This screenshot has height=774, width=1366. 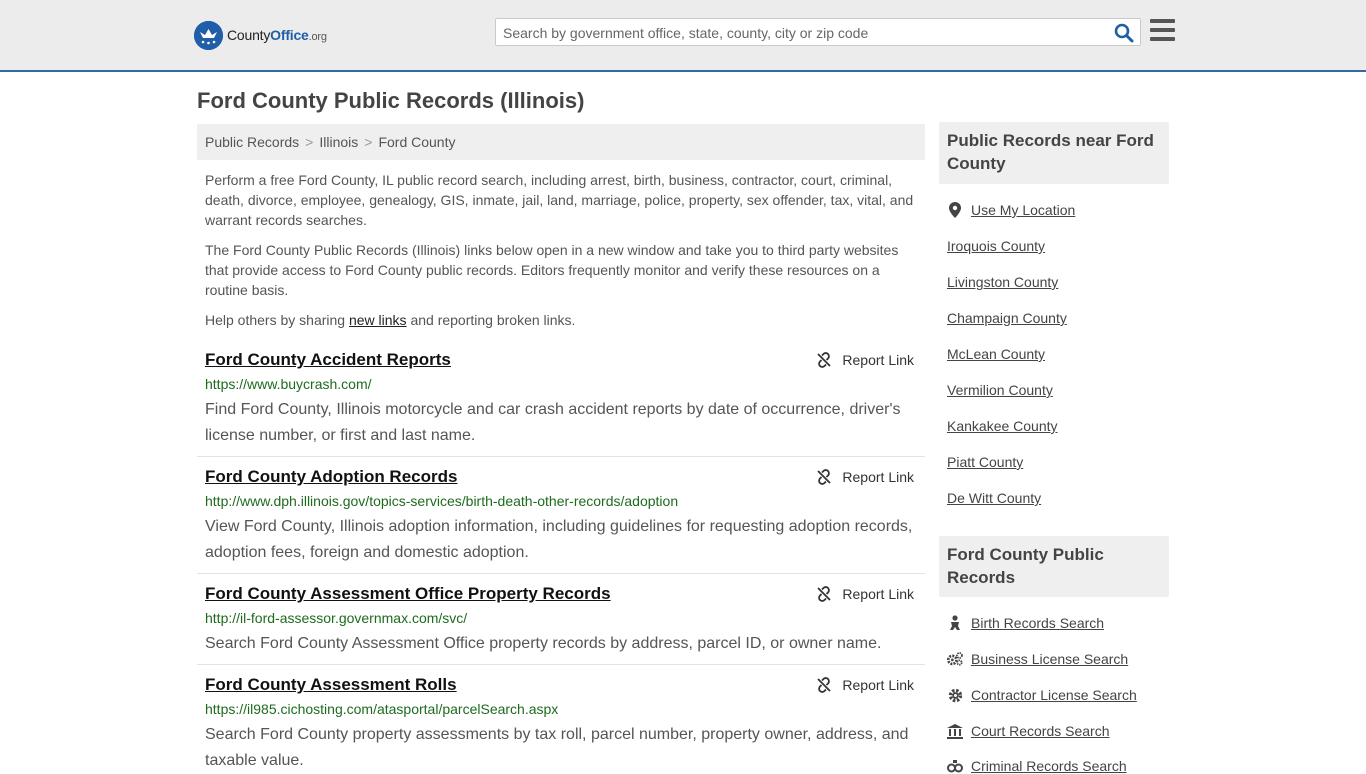 I want to click on record-title-link: Ford County Adoption Records, so click(x=331, y=477).